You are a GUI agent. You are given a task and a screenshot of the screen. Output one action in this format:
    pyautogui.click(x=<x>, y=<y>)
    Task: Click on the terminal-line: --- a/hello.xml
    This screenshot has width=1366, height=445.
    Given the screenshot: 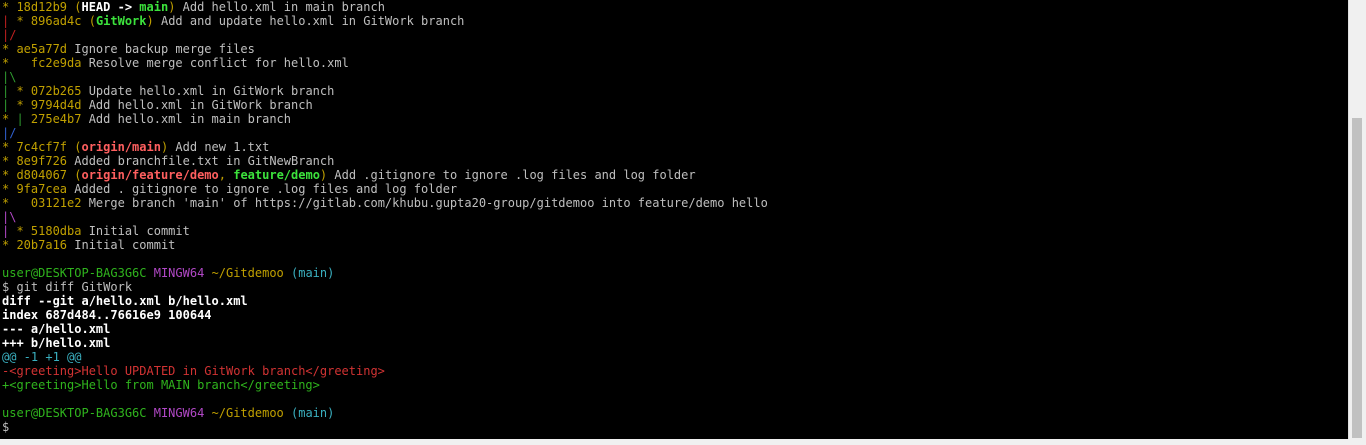 What is the action you would take?
    pyautogui.click(x=674, y=329)
    